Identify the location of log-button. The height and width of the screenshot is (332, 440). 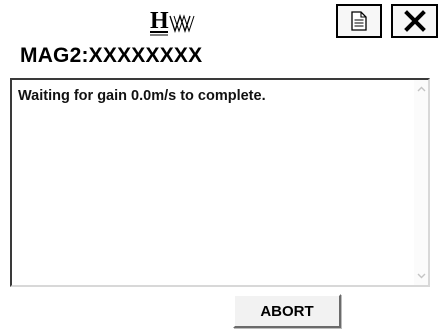
(359, 21).